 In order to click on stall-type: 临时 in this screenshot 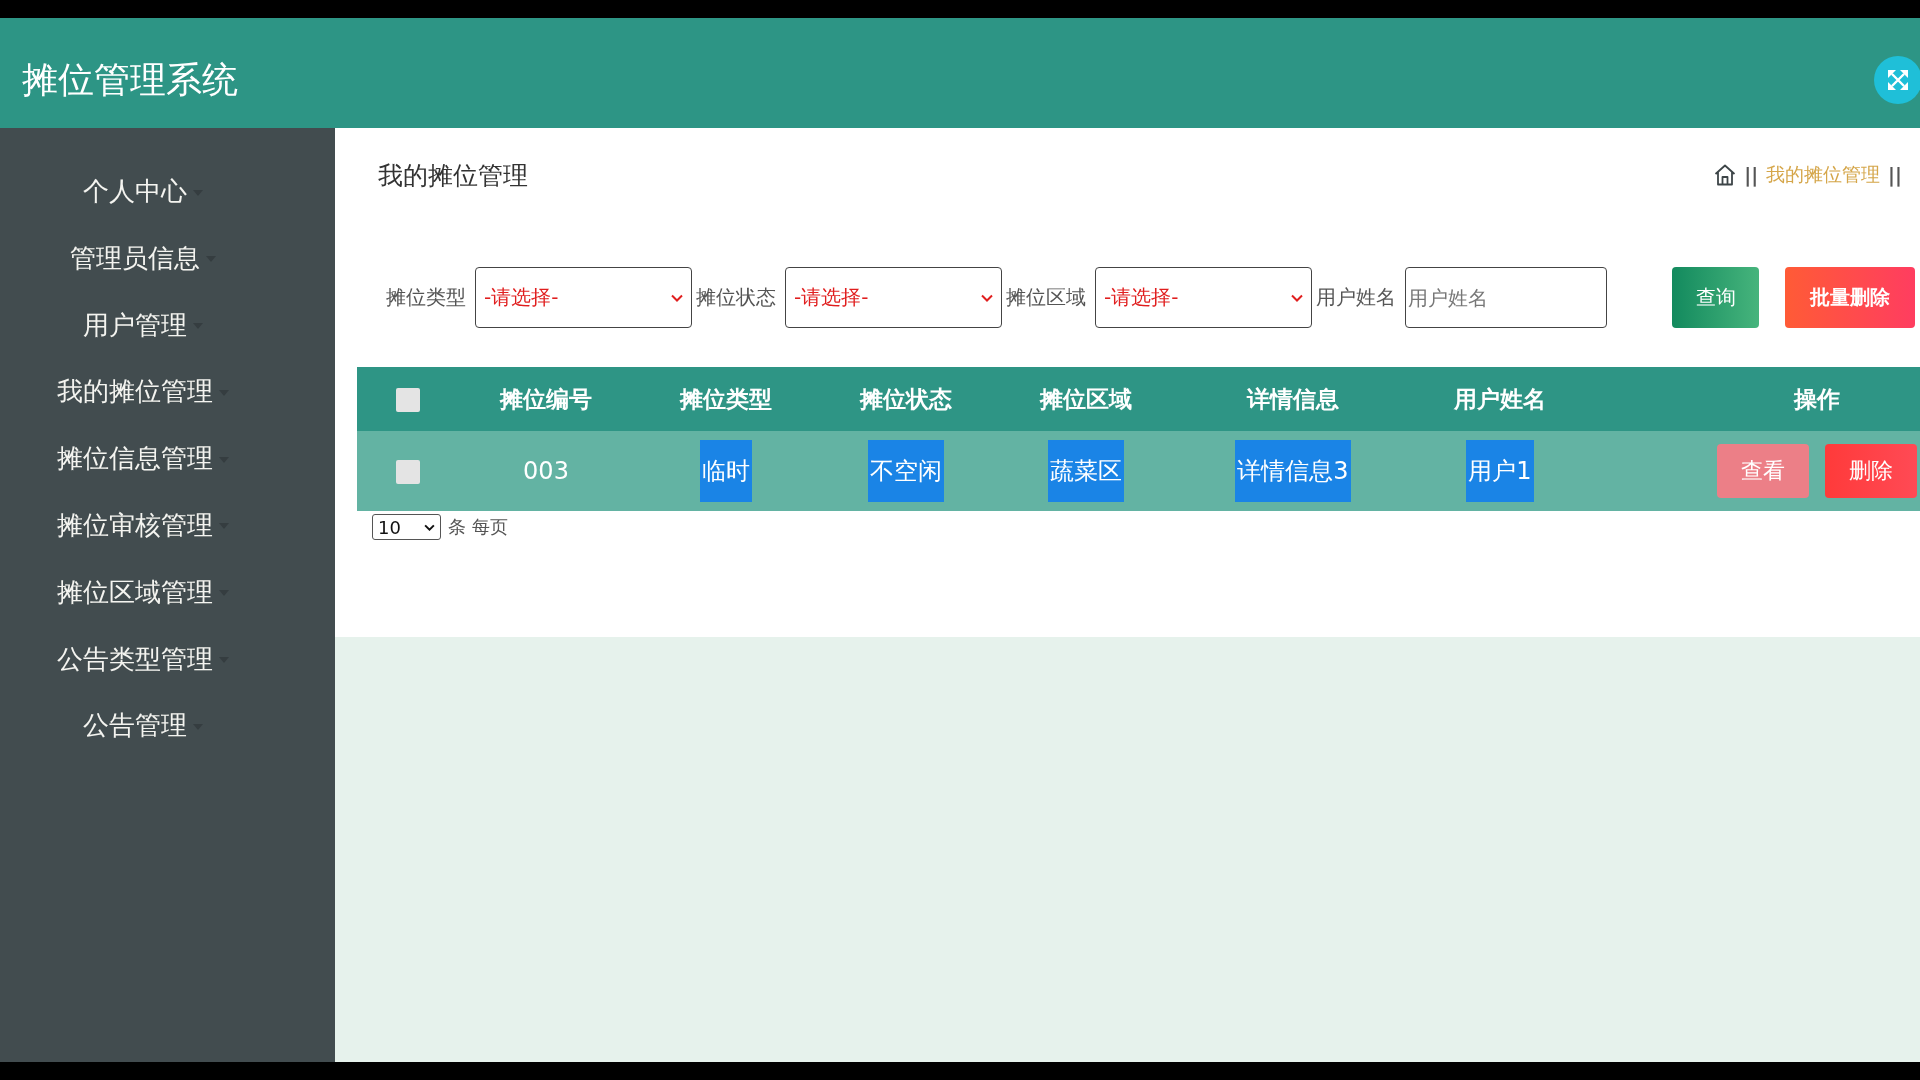, I will do `click(726, 471)`.